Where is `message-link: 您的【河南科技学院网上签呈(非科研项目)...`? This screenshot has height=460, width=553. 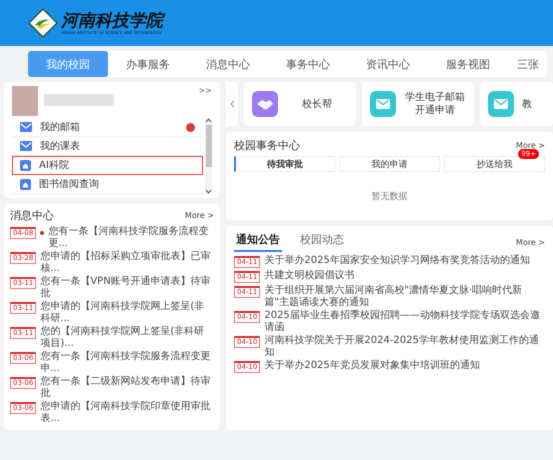
message-link: 您的【河南科技学院网上签呈(非科研项目)... is located at coordinates (127, 337).